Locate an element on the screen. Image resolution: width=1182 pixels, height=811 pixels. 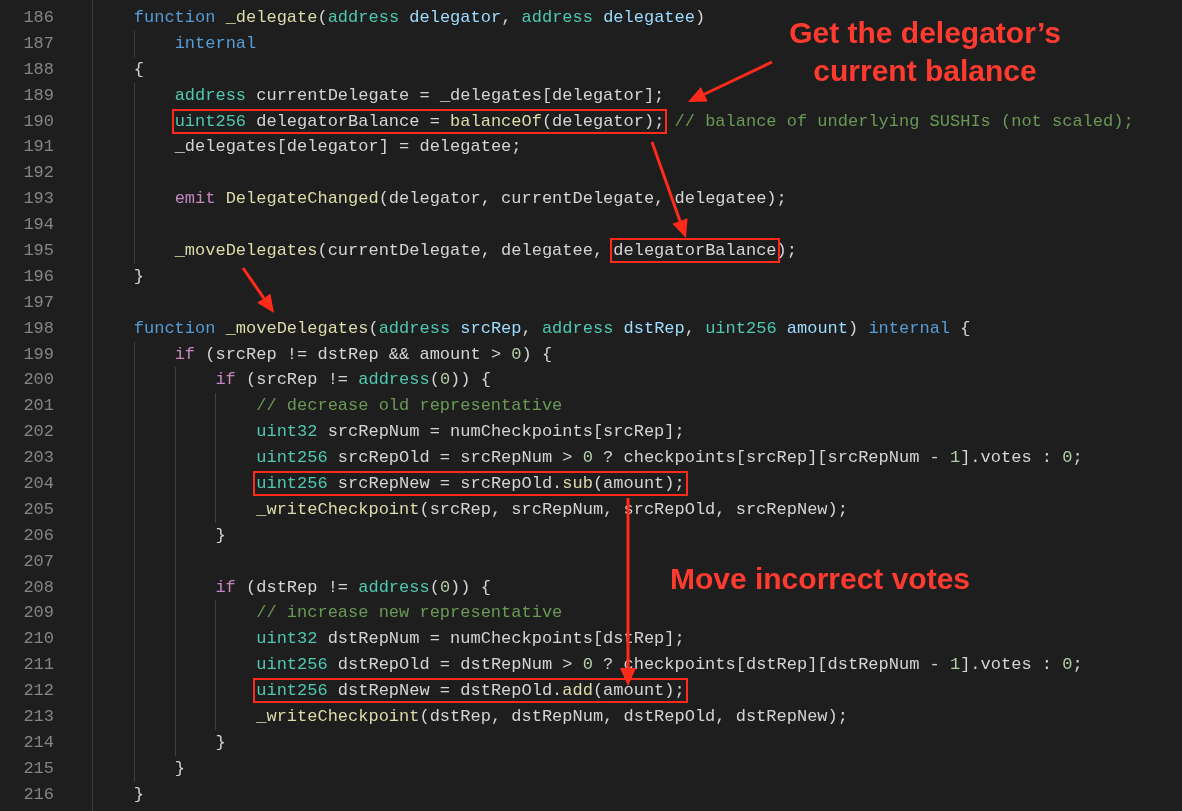
line-number: 206 is located at coordinates (38, 535).